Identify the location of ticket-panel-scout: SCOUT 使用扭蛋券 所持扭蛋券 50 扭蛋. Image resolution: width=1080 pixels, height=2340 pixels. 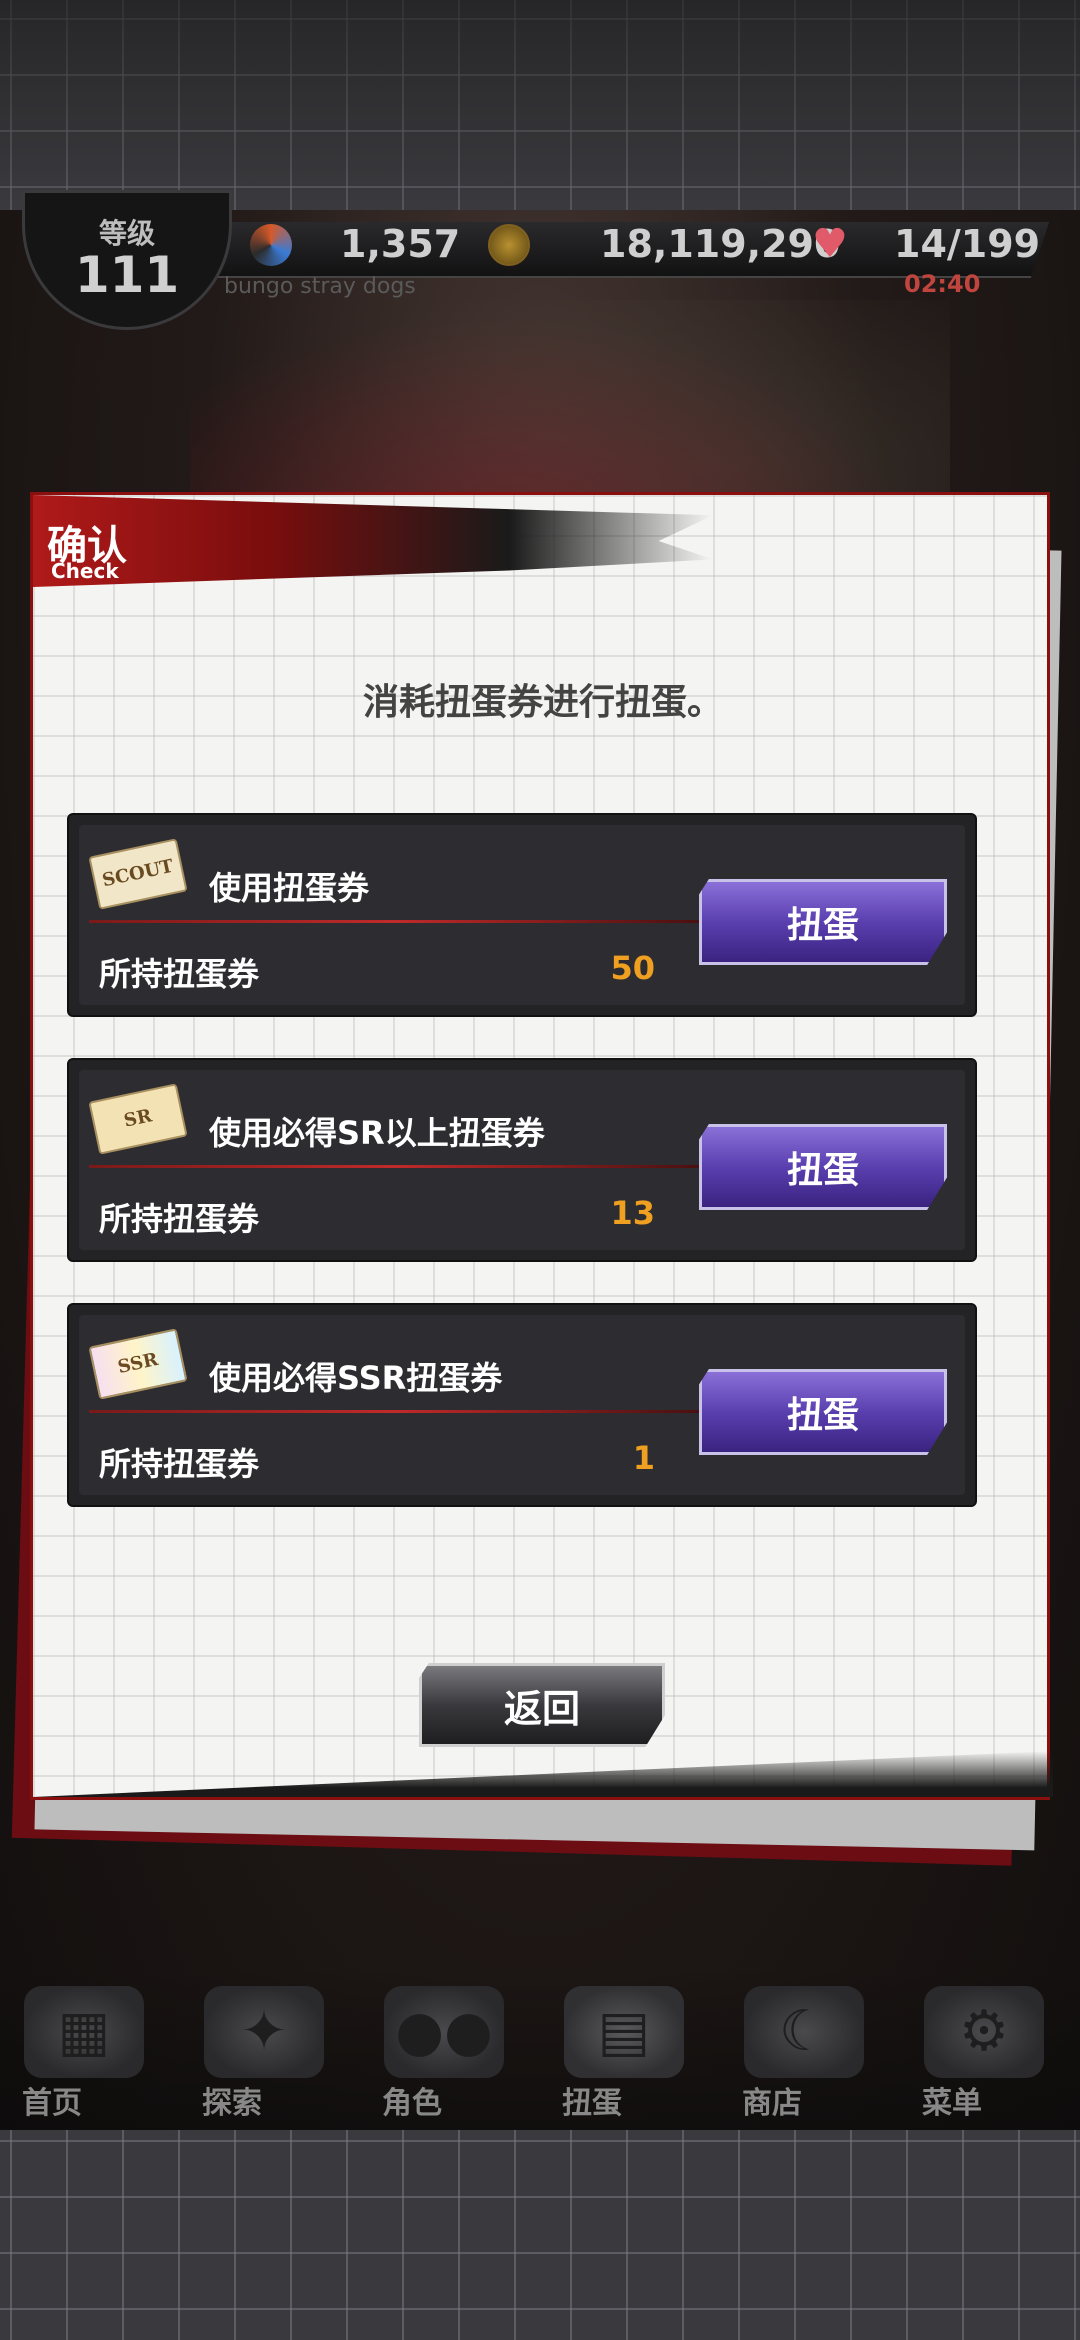
(522, 915).